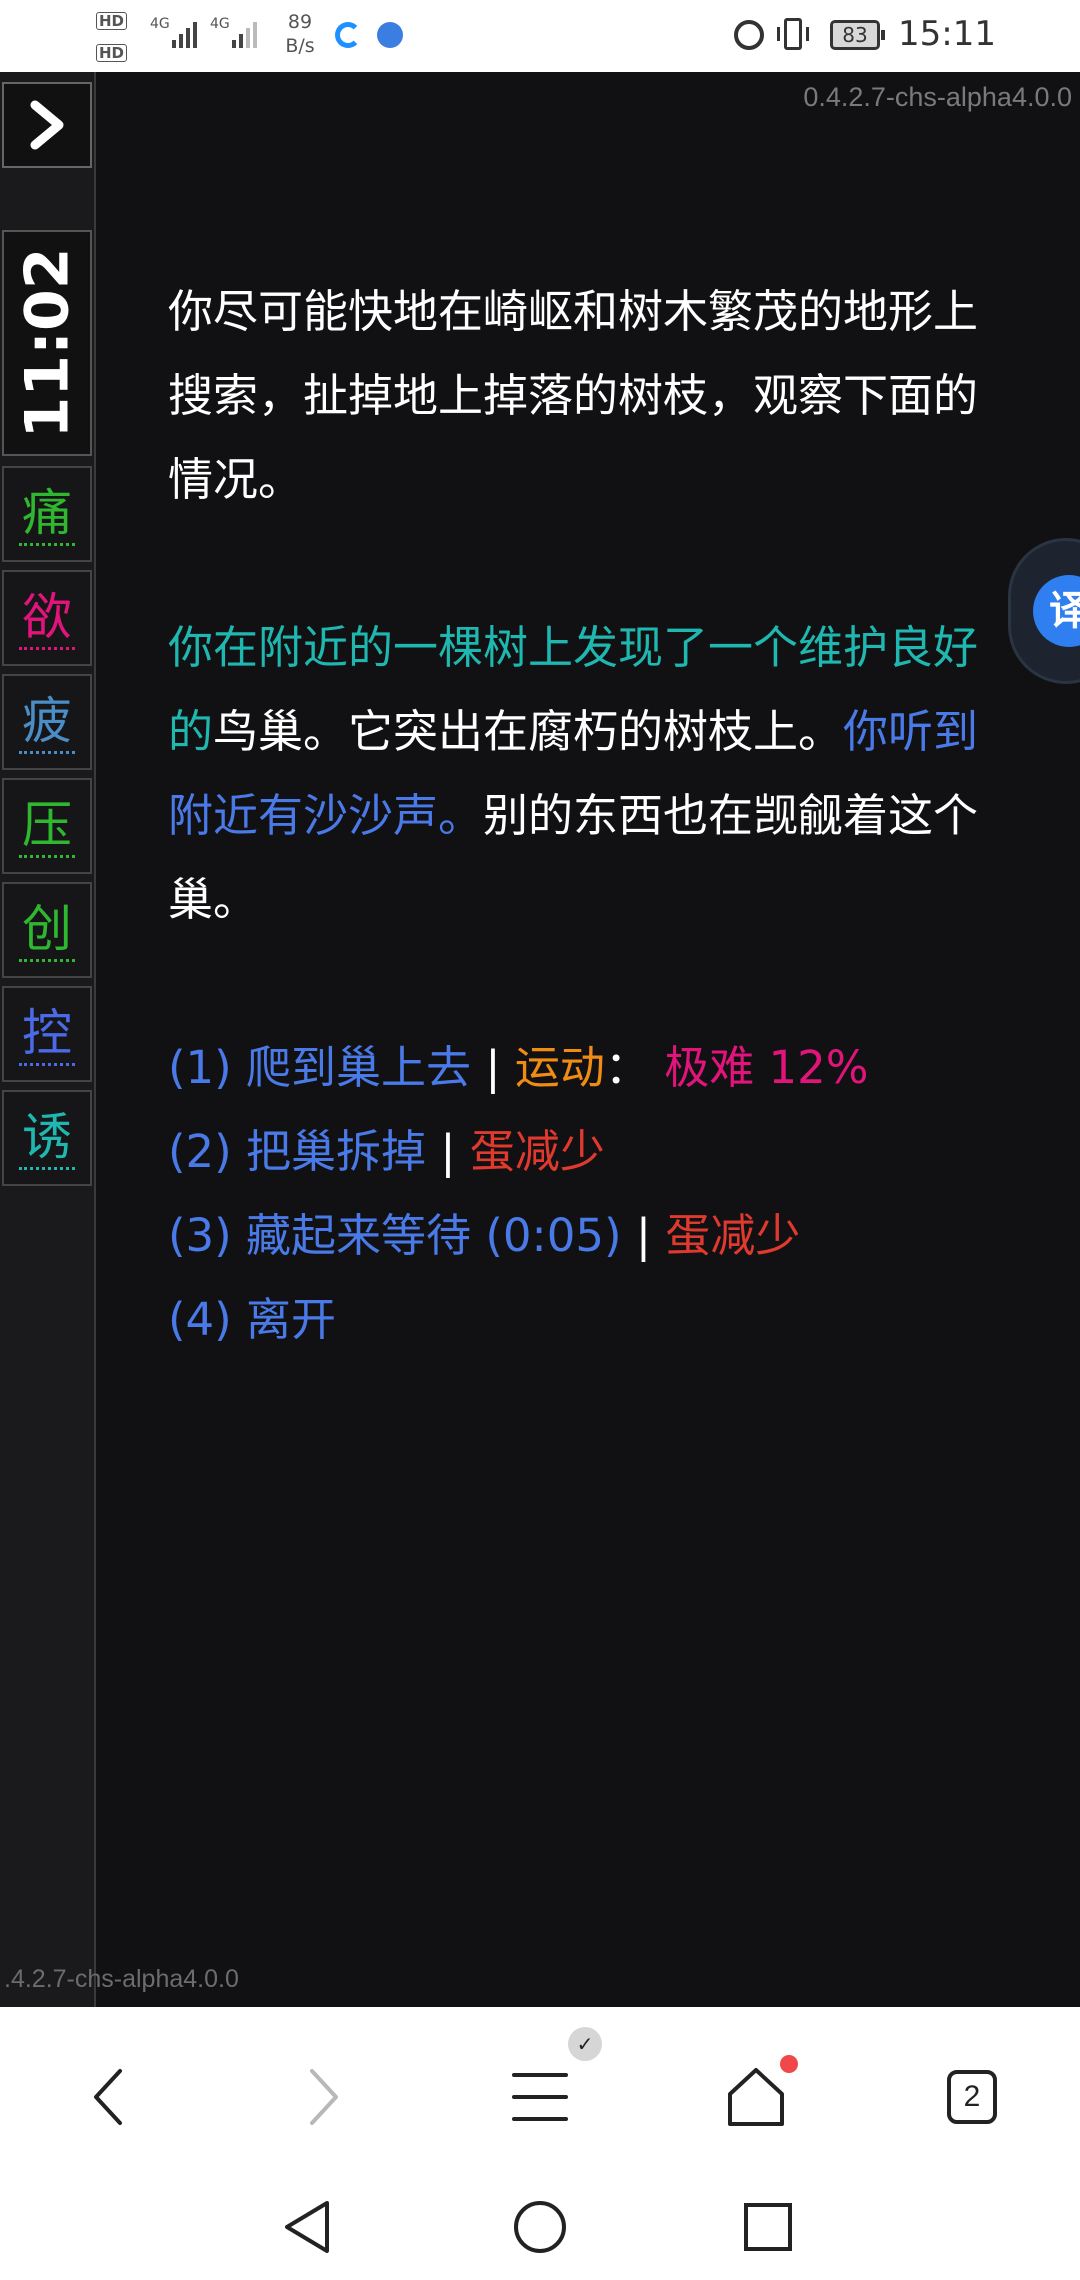 The height and width of the screenshot is (2280, 1080). I want to click on nav-back-button, so click(307, 2227).